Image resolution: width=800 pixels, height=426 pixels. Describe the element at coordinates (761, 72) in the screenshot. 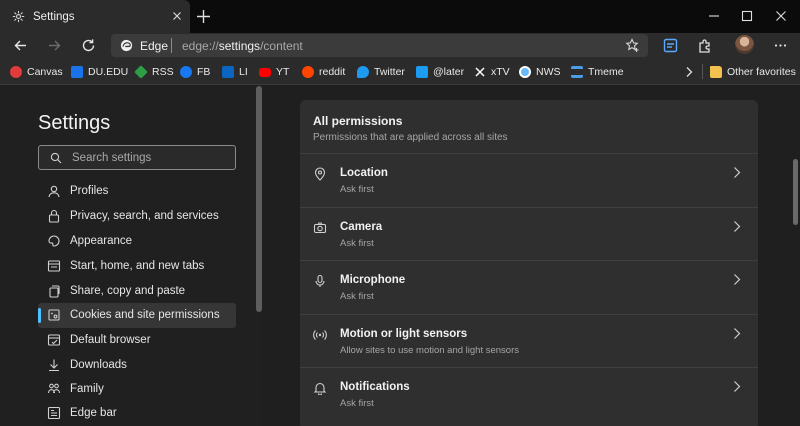

I see `other-favorites-label: Other favorites` at that location.